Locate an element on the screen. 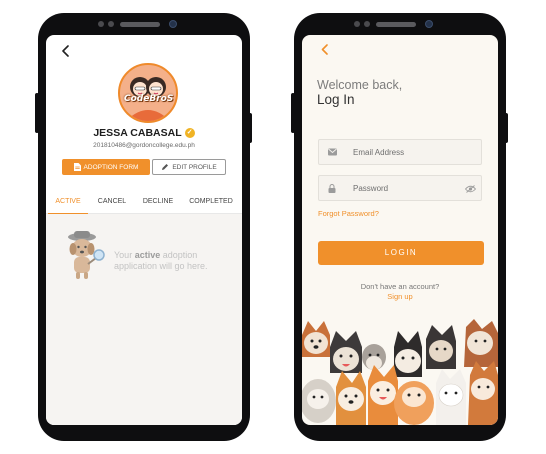  profile-name: JESSA CABASAL is located at coordinates (137, 133).